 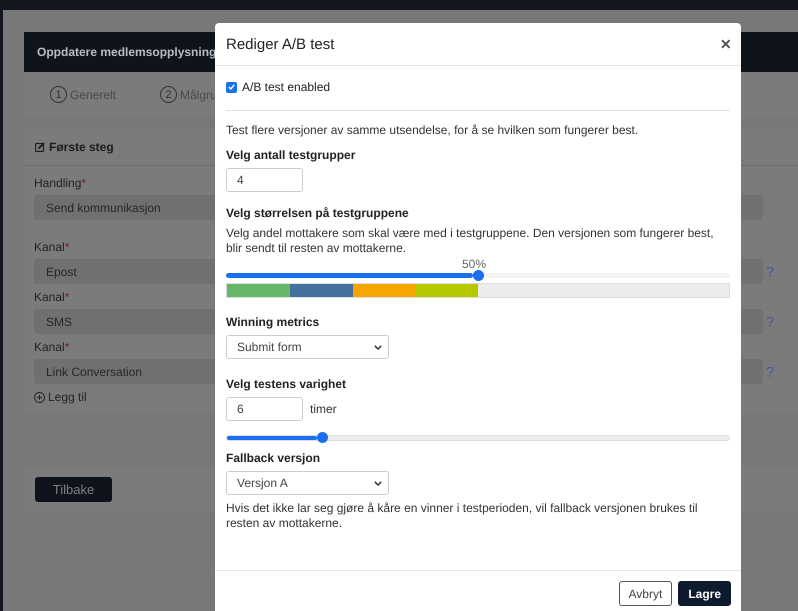 What do you see at coordinates (81, 147) in the screenshot?
I see `section-title: Første steg` at bounding box center [81, 147].